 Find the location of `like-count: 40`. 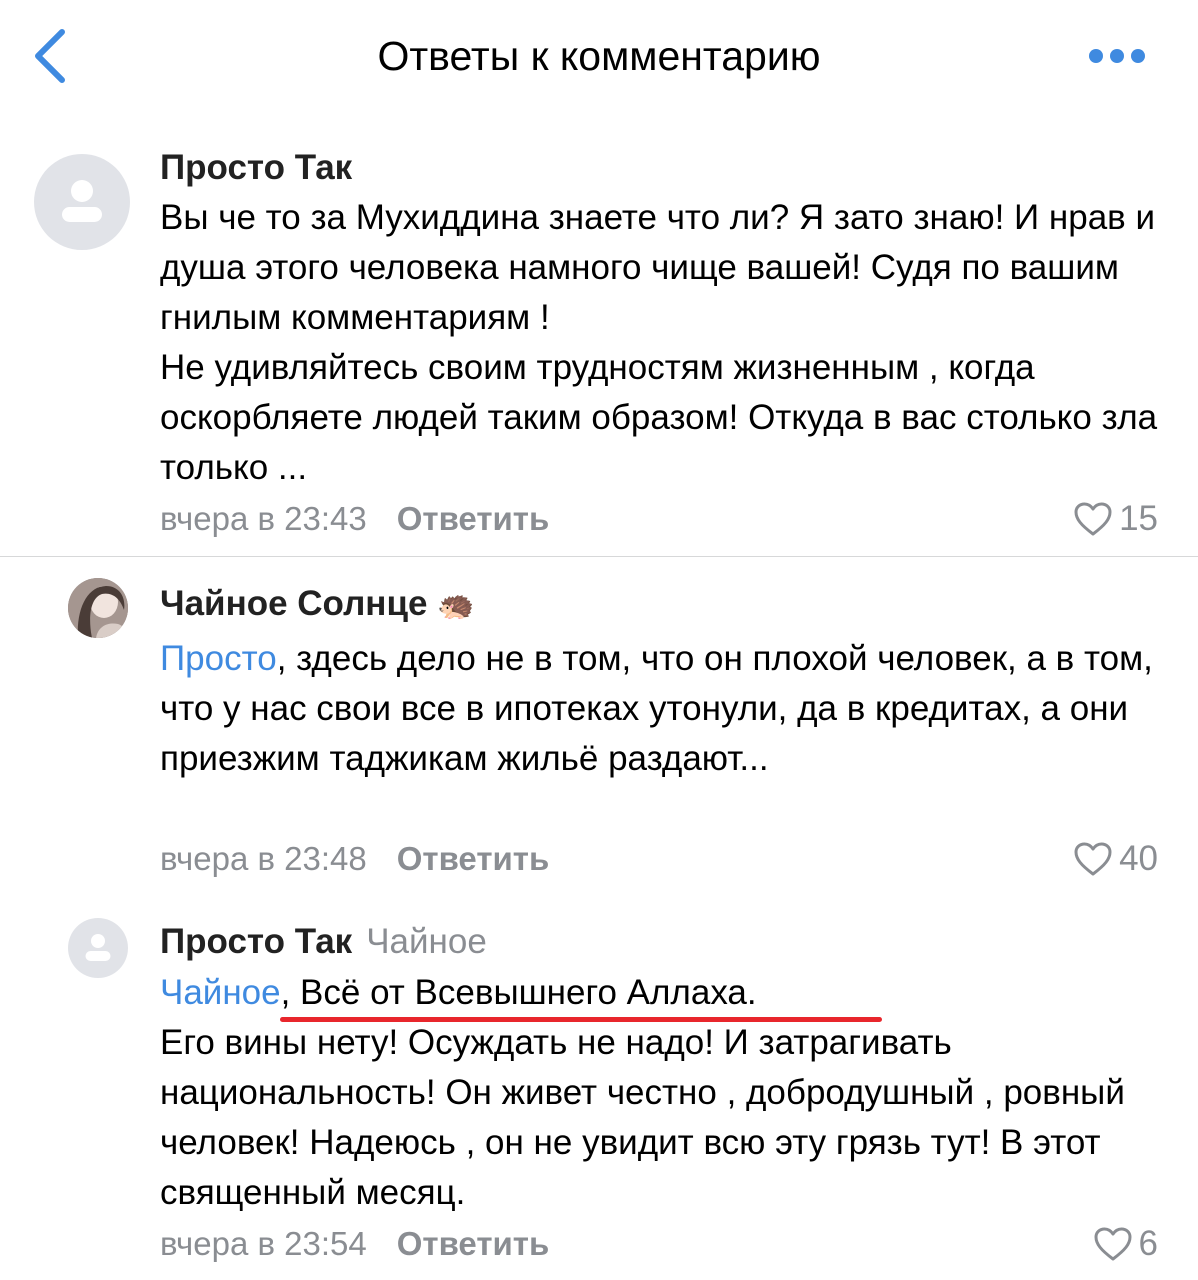

like-count: 40 is located at coordinates (1138, 858).